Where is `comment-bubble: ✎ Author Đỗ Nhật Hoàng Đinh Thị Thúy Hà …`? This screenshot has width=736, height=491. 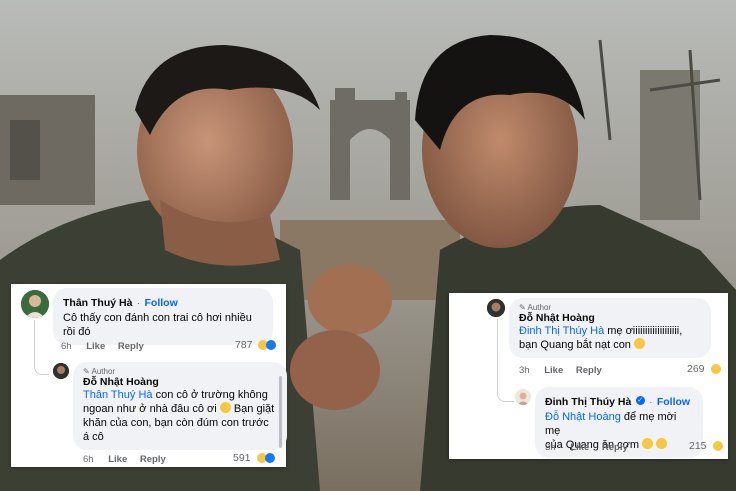 comment-bubble: ✎ Author Đỗ Nhật Hoàng Đinh Thị Thúy Hà … is located at coordinates (610, 328).